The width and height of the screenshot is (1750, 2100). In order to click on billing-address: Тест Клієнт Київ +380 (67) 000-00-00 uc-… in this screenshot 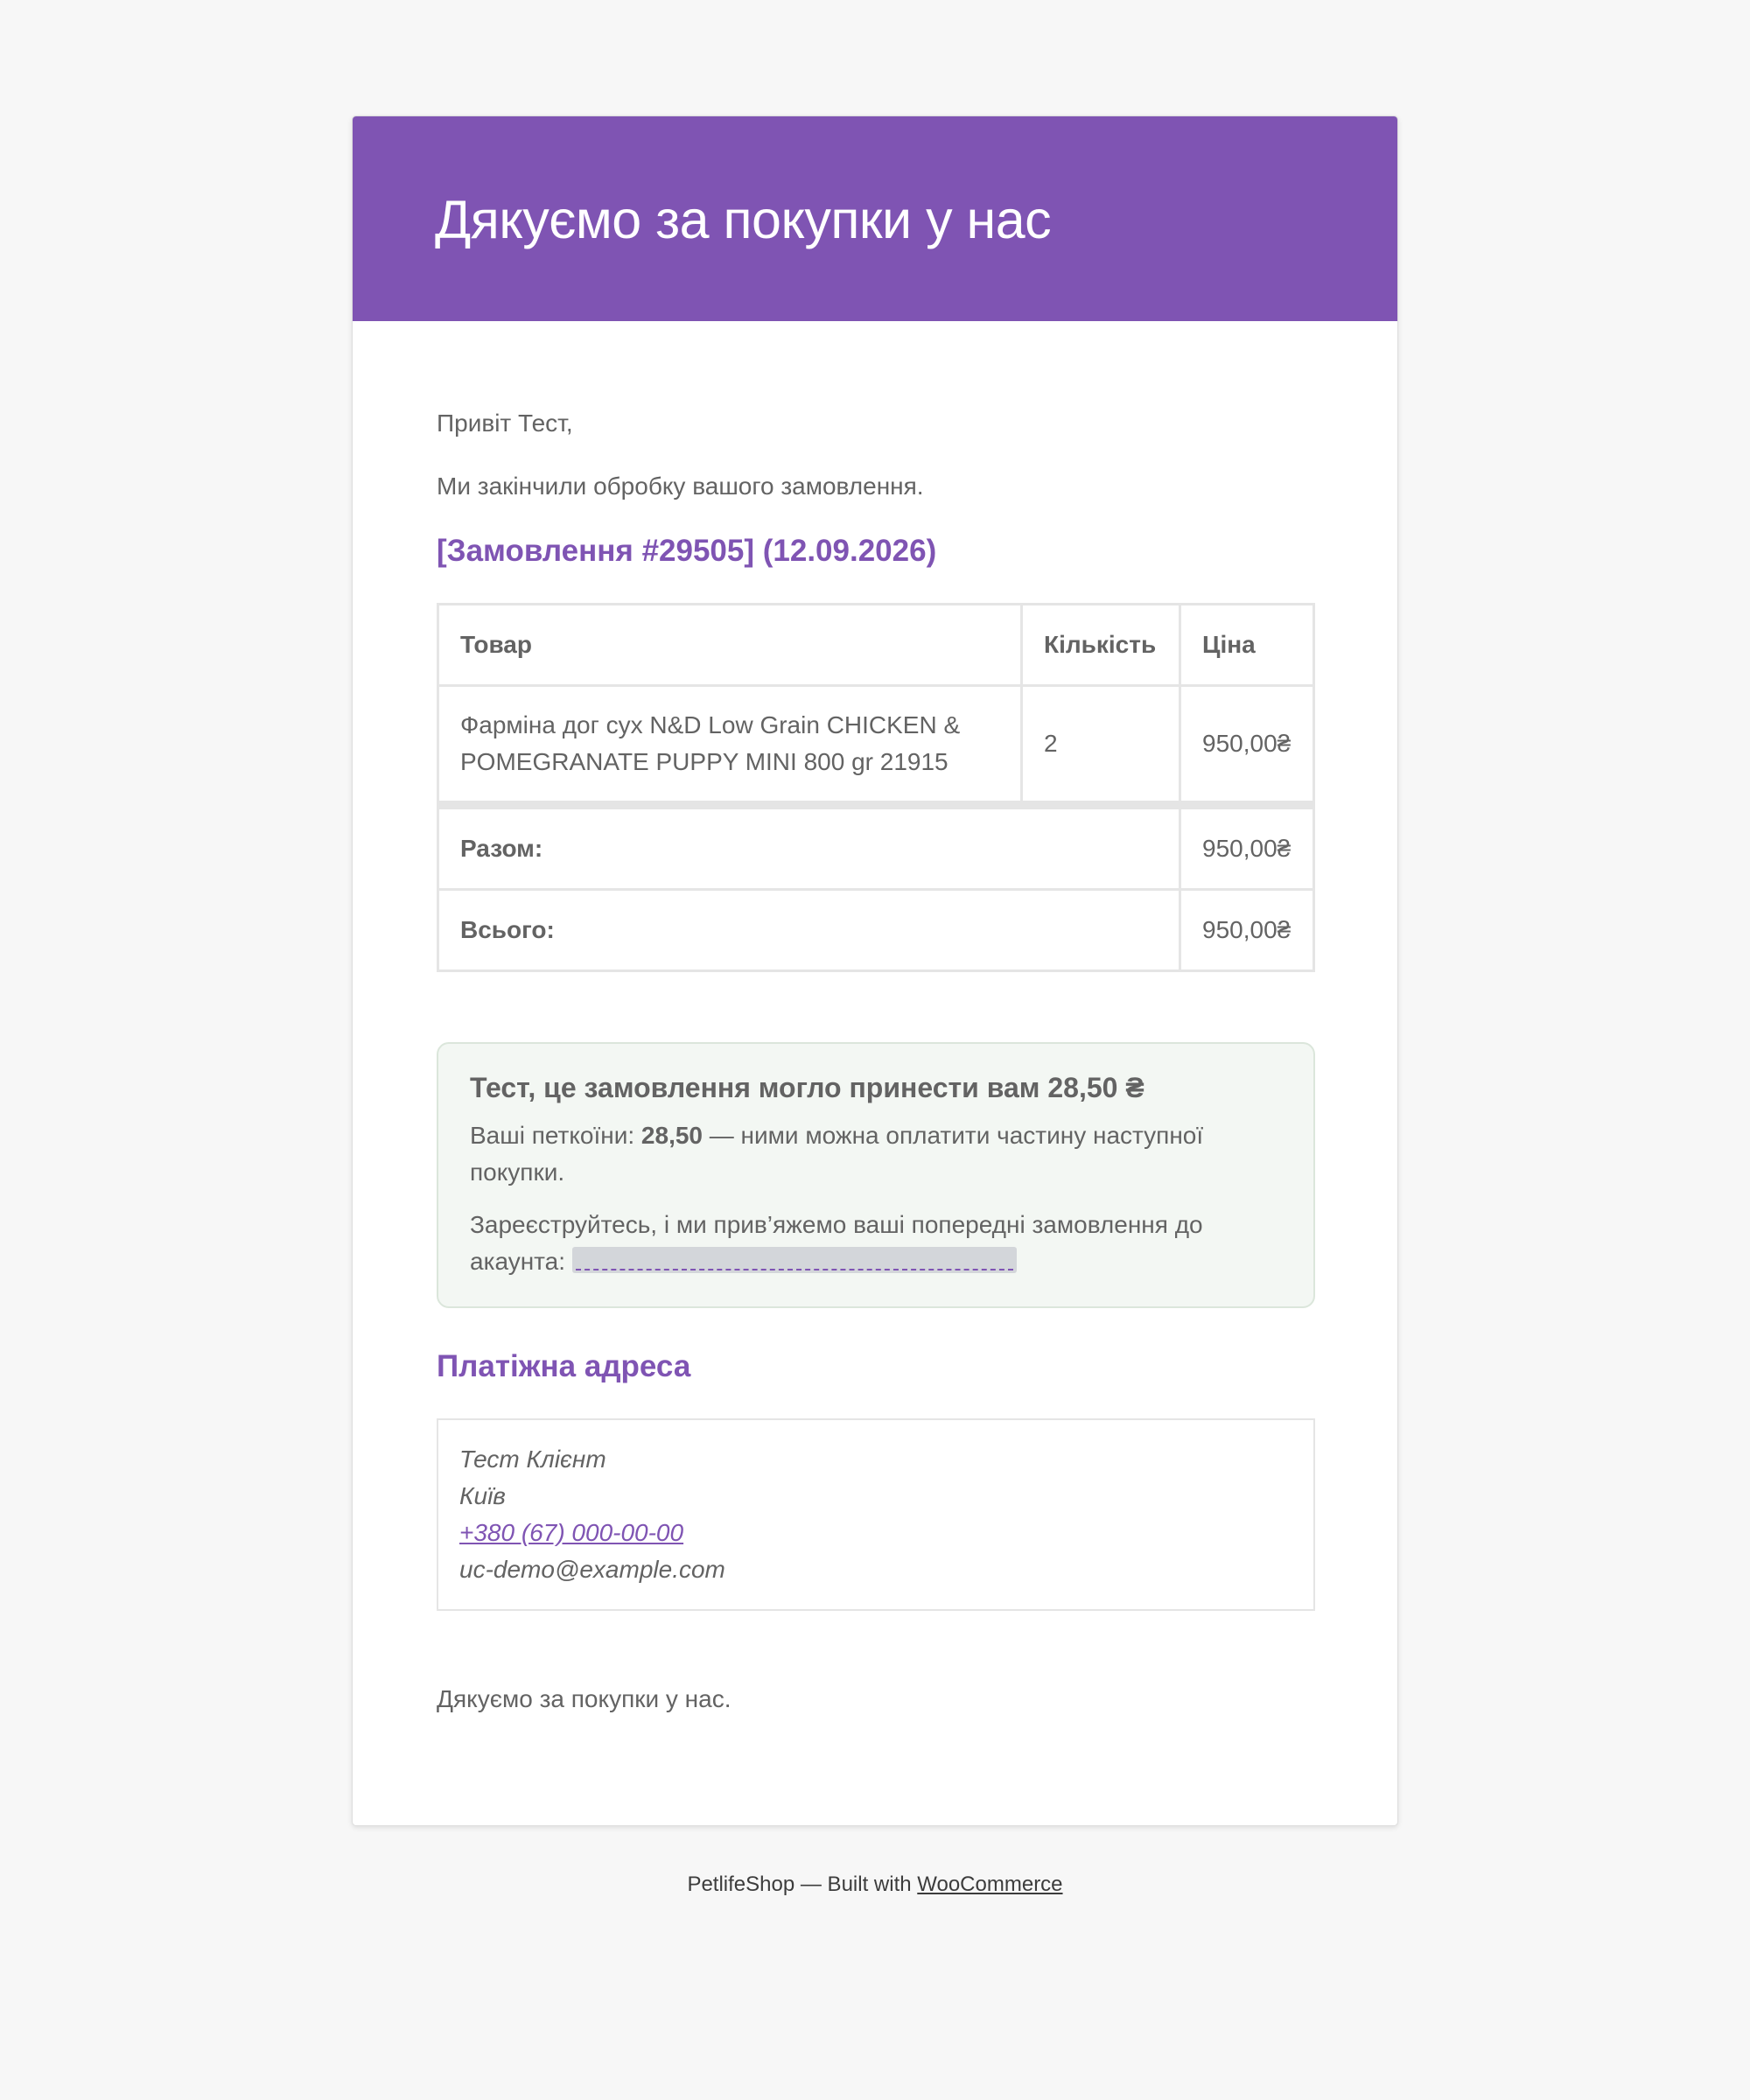, I will do `click(876, 1514)`.